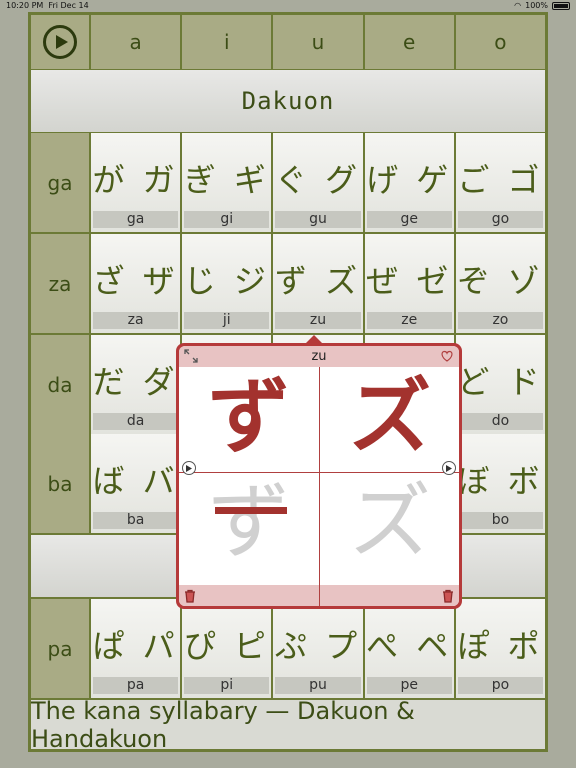 The width and height of the screenshot is (576, 768). What do you see at coordinates (447, 356) in the screenshot?
I see `heart-icon` at bounding box center [447, 356].